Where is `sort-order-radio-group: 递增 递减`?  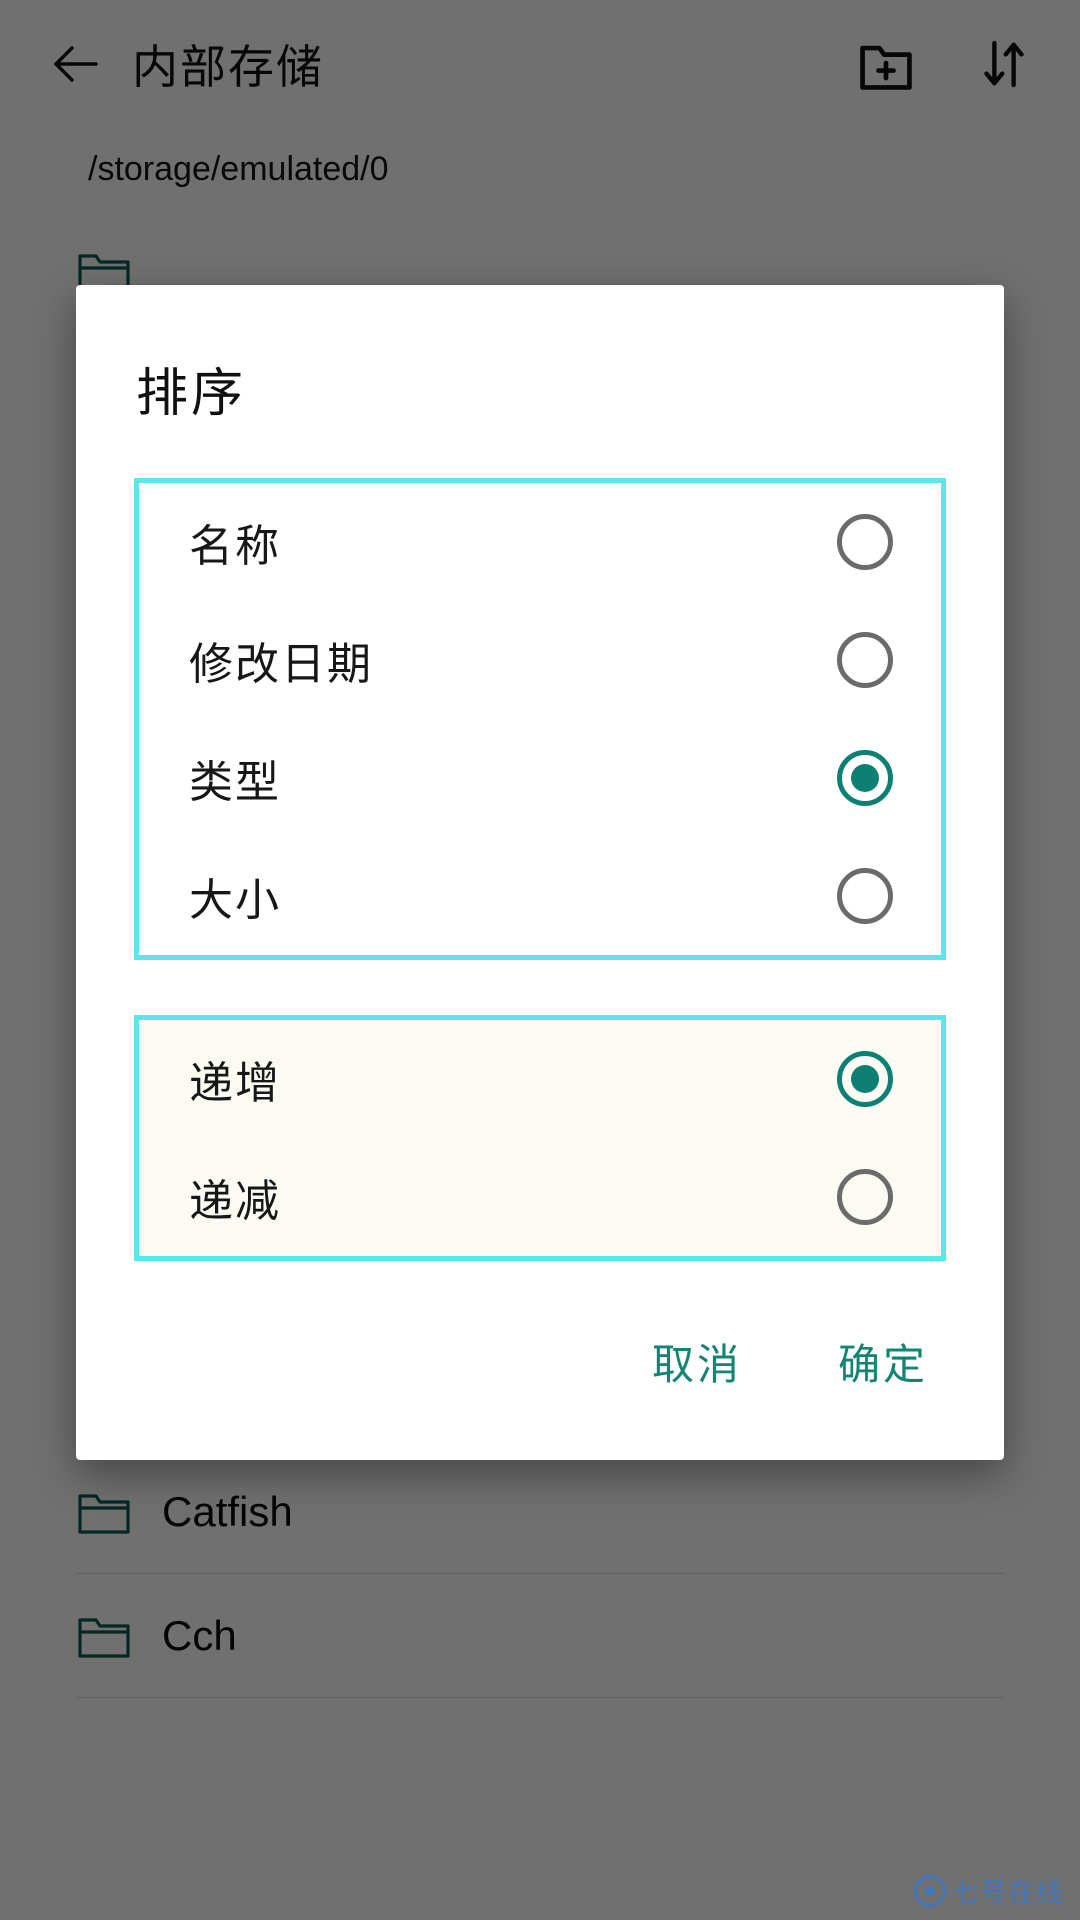 sort-order-radio-group: 递增 递减 is located at coordinates (540, 1138).